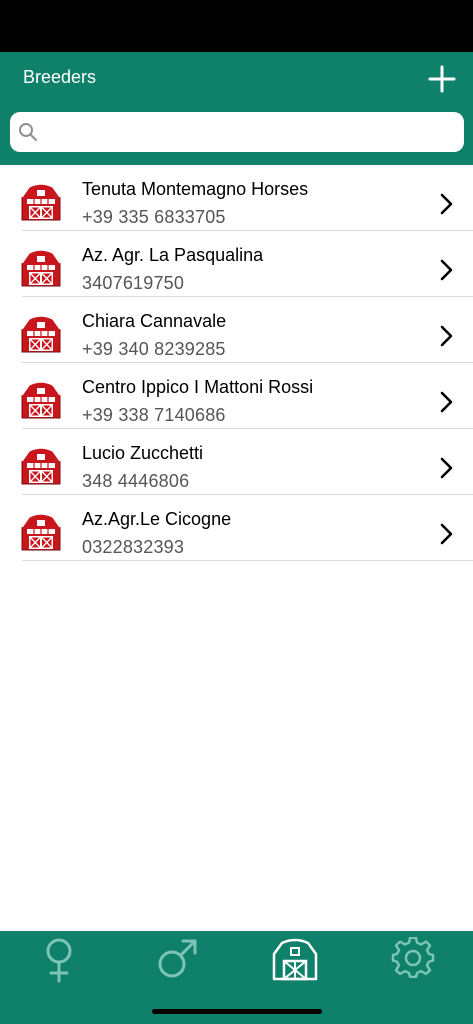  I want to click on list-item: Chiara Cannavale +39 340 8239285, so click(236, 330).